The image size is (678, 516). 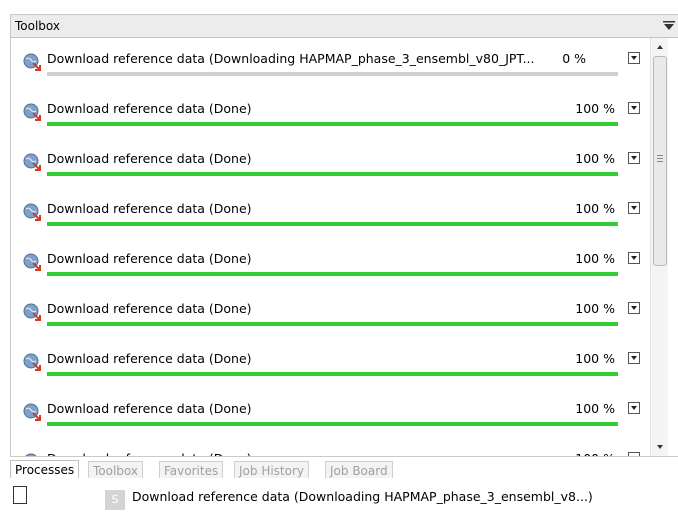 I want to click on process-row: Download reference data (Done)100 %, so click(x=330, y=447).